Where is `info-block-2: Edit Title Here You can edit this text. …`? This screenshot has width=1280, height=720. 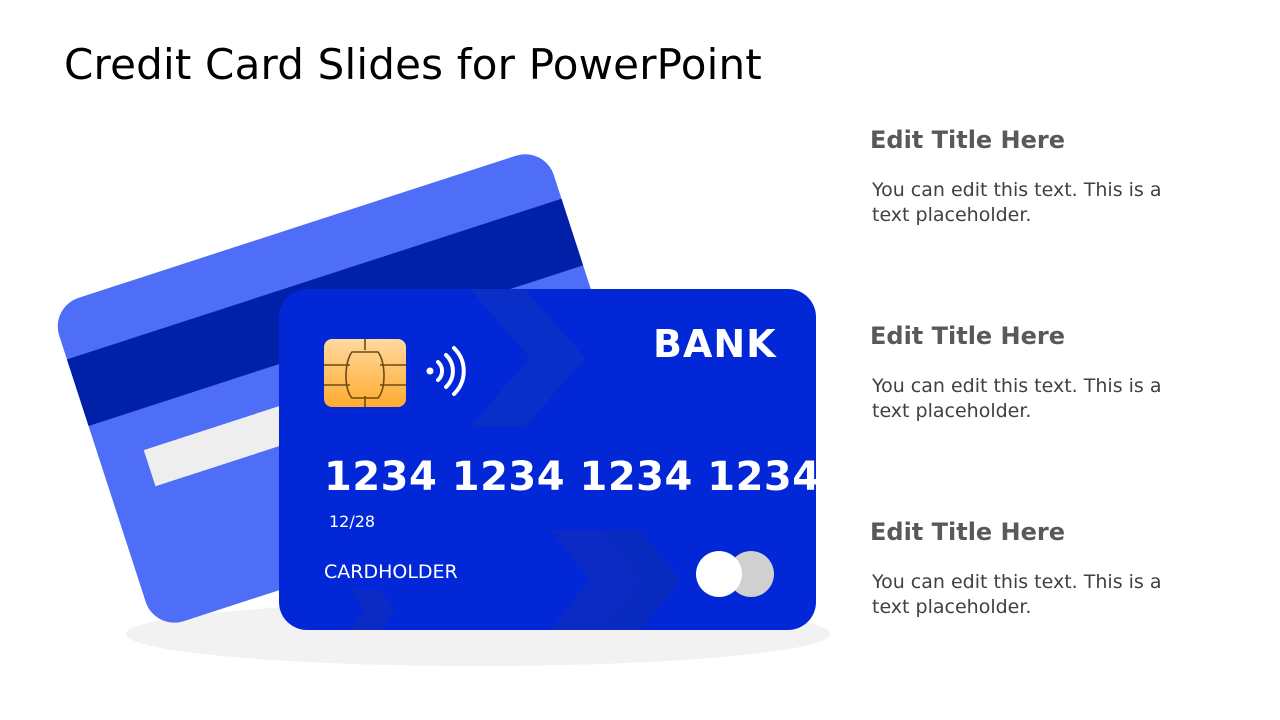 info-block-2: Edit Title Here You can edit this text. … is located at coordinates (1020, 373).